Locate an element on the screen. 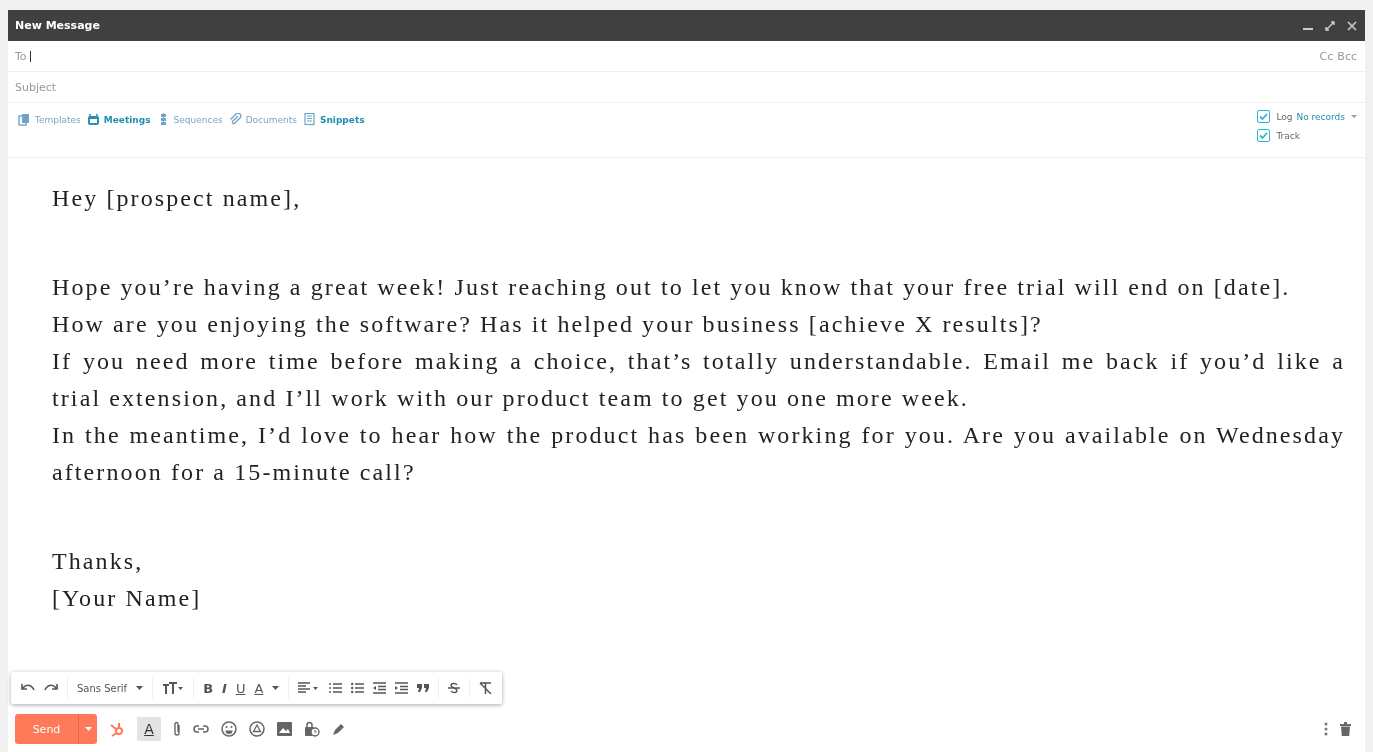  body-text: How are you enjoying the software? Has it helped your business [achieve X results]? is located at coordinates (548, 324).